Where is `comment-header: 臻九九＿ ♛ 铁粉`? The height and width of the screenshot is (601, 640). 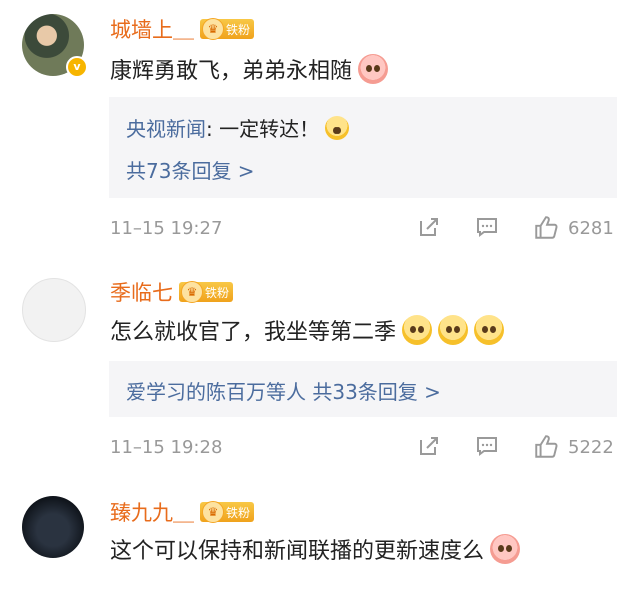
comment-header: 臻九九＿ ♛ 铁粉 is located at coordinates (182, 512).